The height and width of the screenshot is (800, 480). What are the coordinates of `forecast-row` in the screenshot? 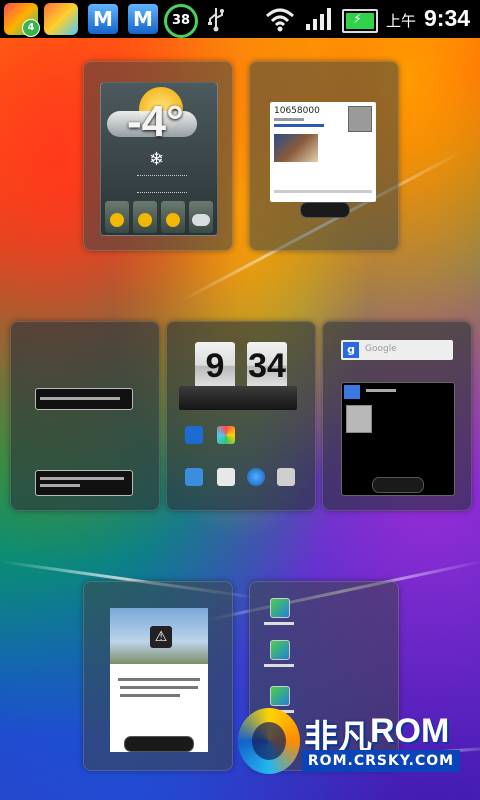 It's located at (159, 217).